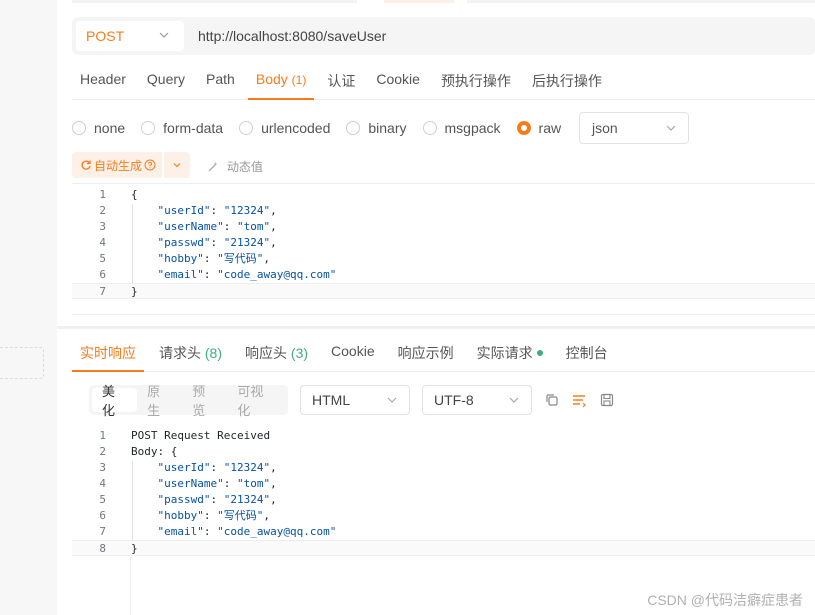 This screenshot has height=615, width=815. I want to click on code-line: 7 "email": "code_away@qq.com", so click(443, 532).